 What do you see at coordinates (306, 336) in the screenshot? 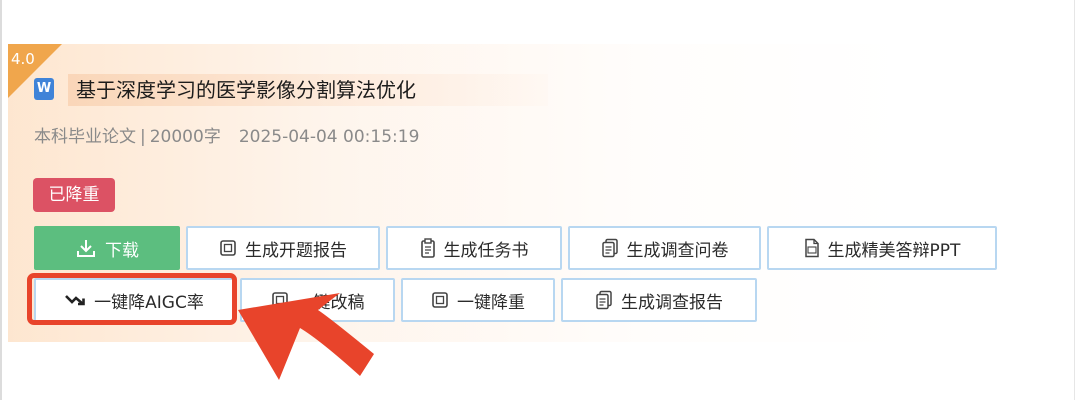
I see `pointer-arrow-annotation` at bounding box center [306, 336].